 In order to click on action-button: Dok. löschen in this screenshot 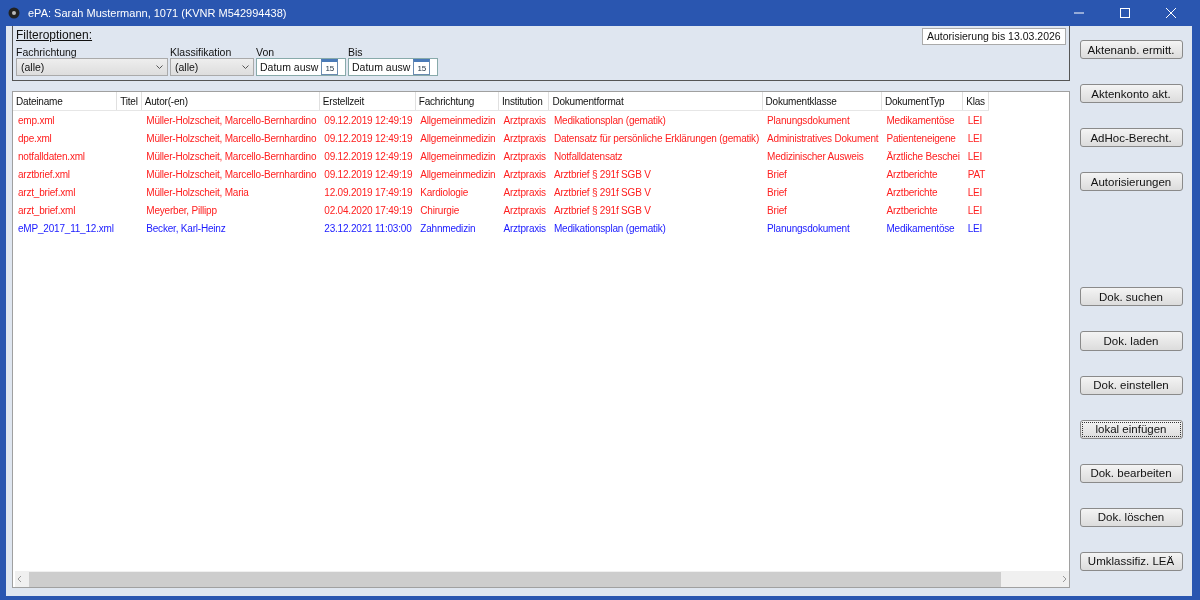, I will do `click(1131, 517)`.